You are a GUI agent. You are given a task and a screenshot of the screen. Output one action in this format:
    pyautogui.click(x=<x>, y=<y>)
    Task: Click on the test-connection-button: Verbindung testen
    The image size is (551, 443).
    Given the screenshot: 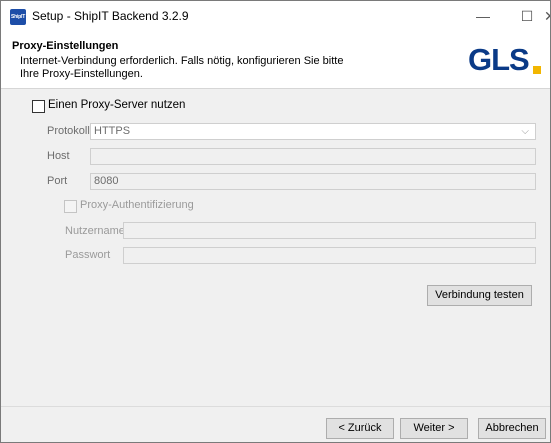 What is the action you would take?
    pyautogui.click(x=479, y=295)
    